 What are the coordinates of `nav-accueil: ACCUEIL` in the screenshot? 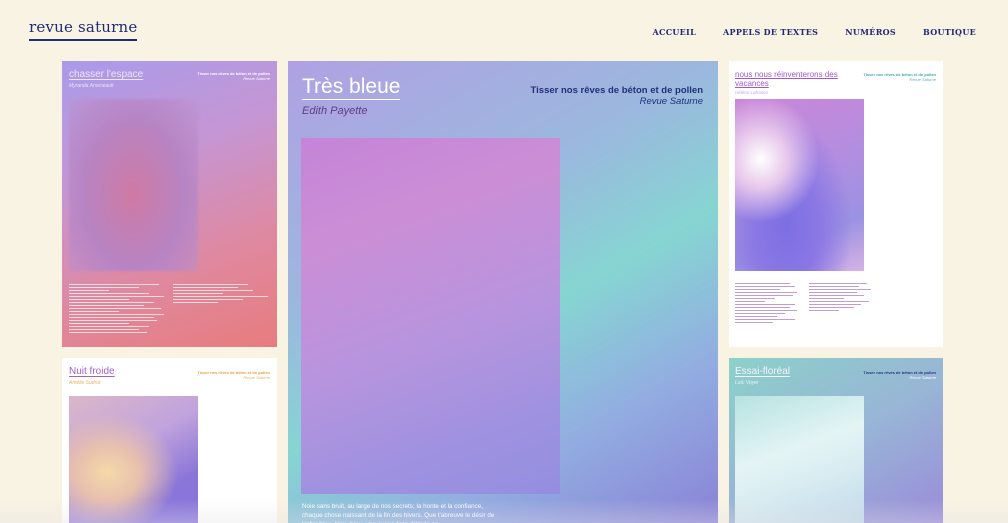 It's located at (674, 32).